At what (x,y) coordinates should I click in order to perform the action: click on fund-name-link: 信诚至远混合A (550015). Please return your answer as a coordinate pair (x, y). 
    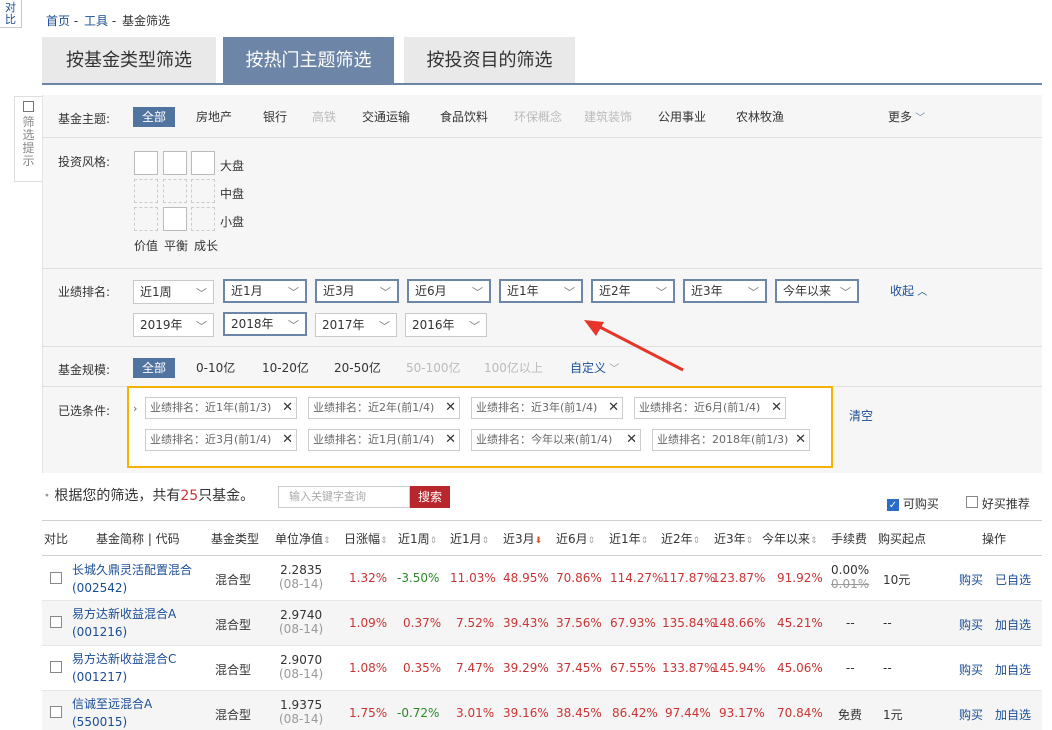
    Looking at the image, I should click on (132, 712).